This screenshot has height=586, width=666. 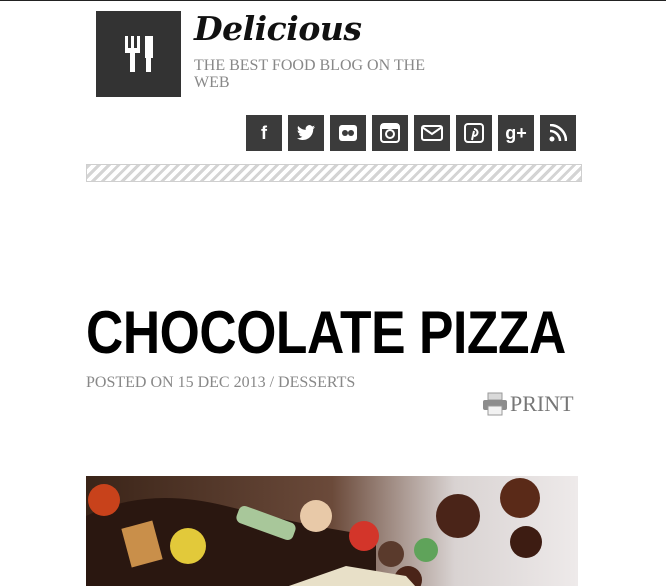 I want to click on twitter-icon, so click(x=306, y=132).